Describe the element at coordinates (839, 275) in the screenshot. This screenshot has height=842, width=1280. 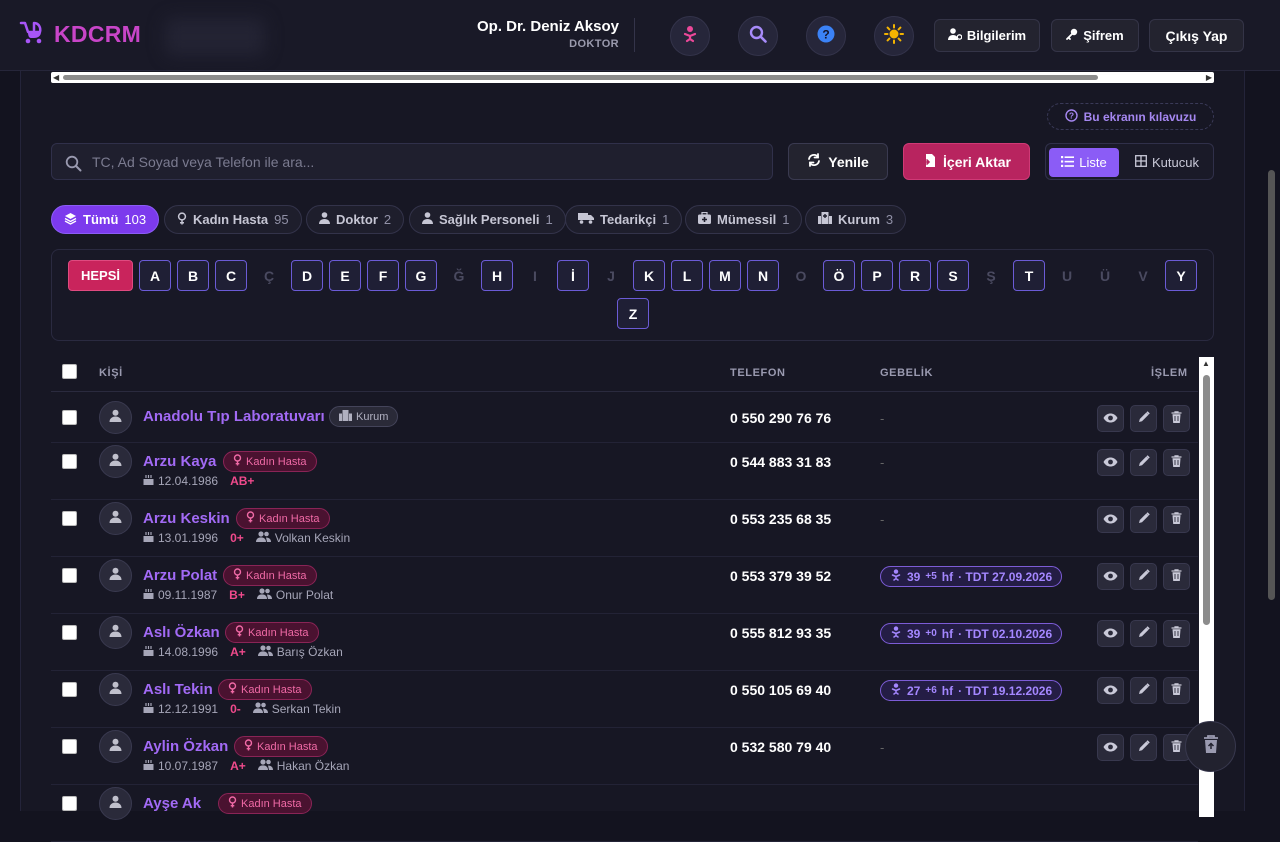
I see `letter-button: Ö` at that location.